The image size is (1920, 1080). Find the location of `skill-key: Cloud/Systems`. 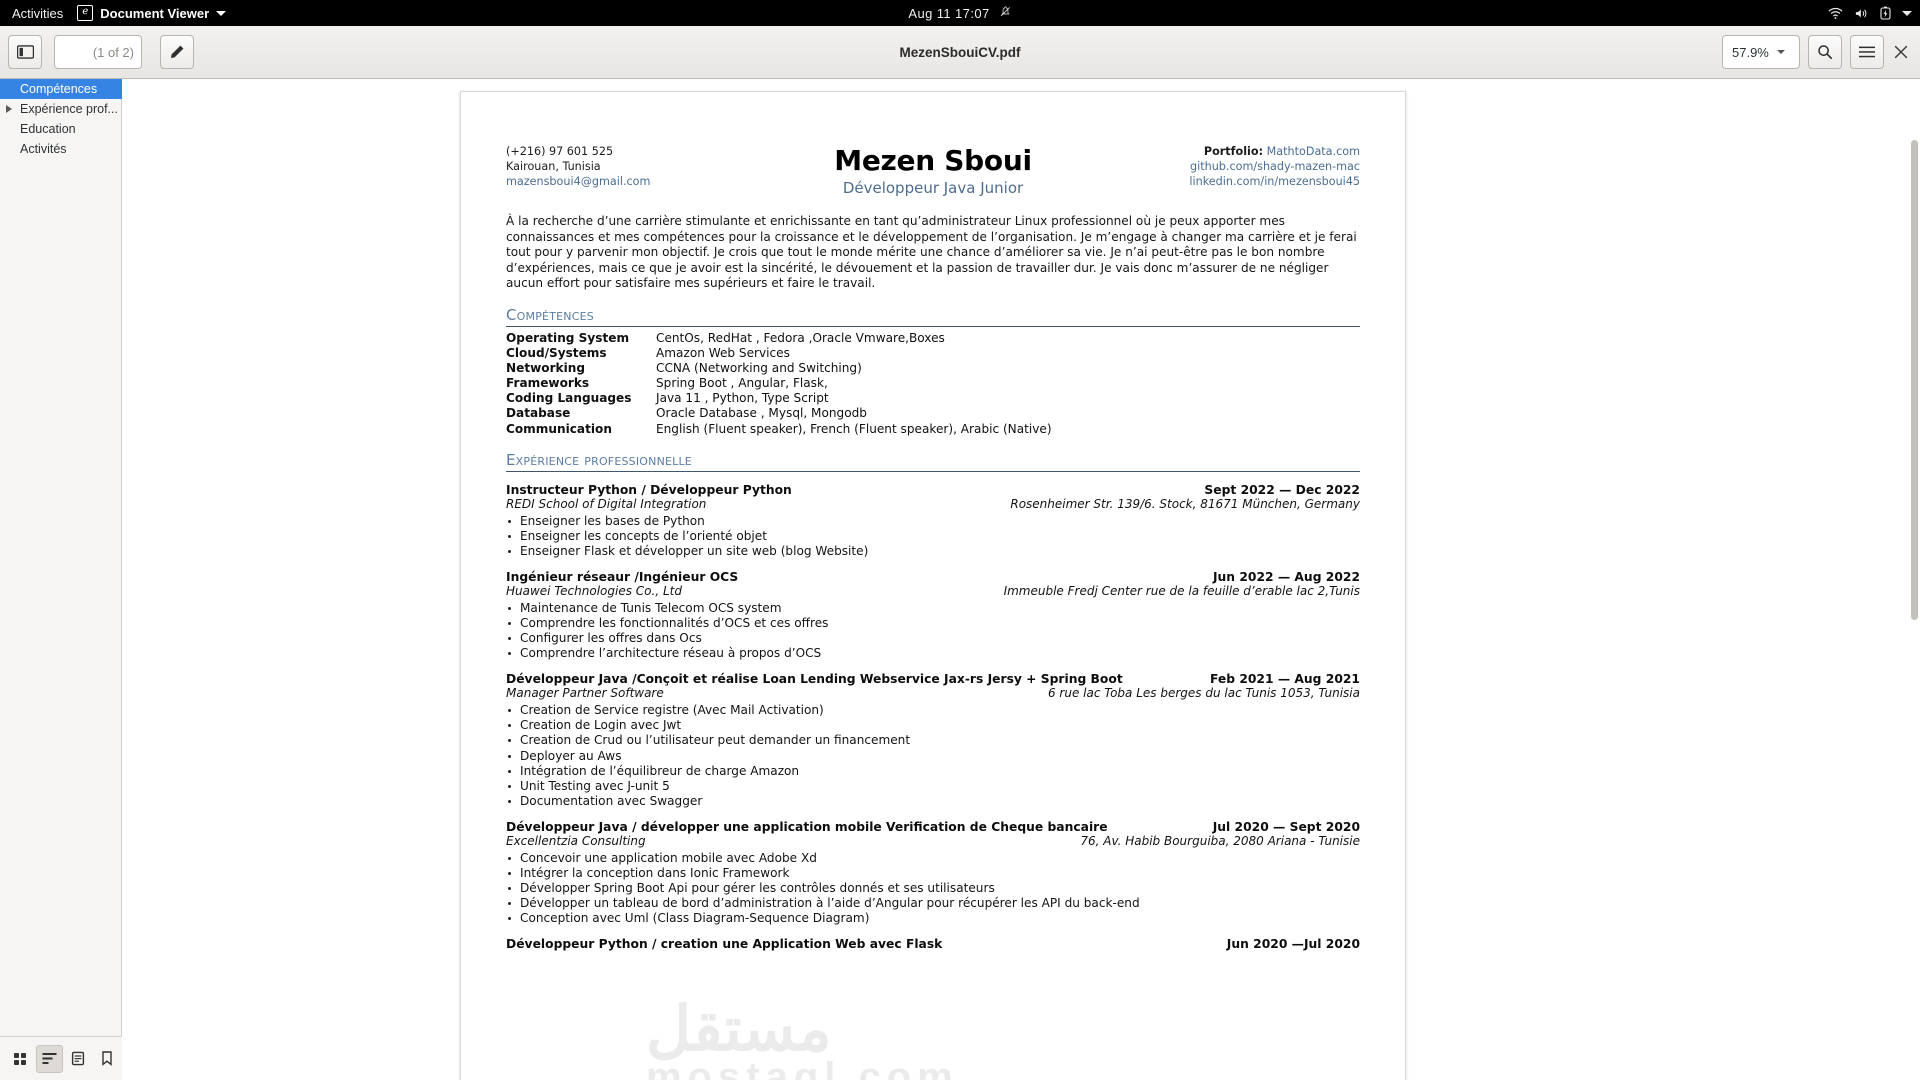

skill-key: Cloud/Systems is located at coordinates (556, 353).